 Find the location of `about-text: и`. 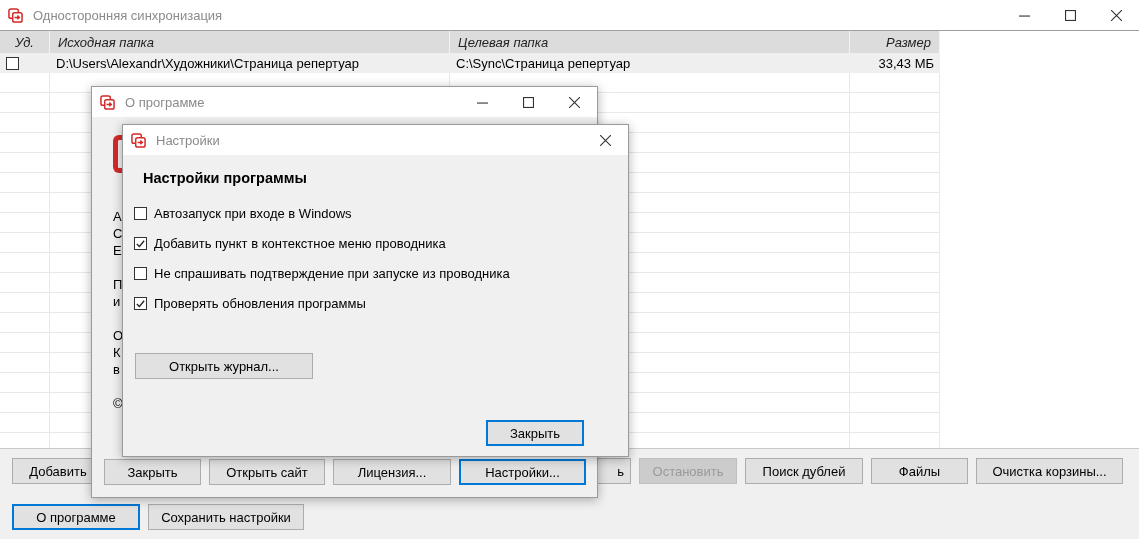

about-text: и is located at coordinates (117, 301).